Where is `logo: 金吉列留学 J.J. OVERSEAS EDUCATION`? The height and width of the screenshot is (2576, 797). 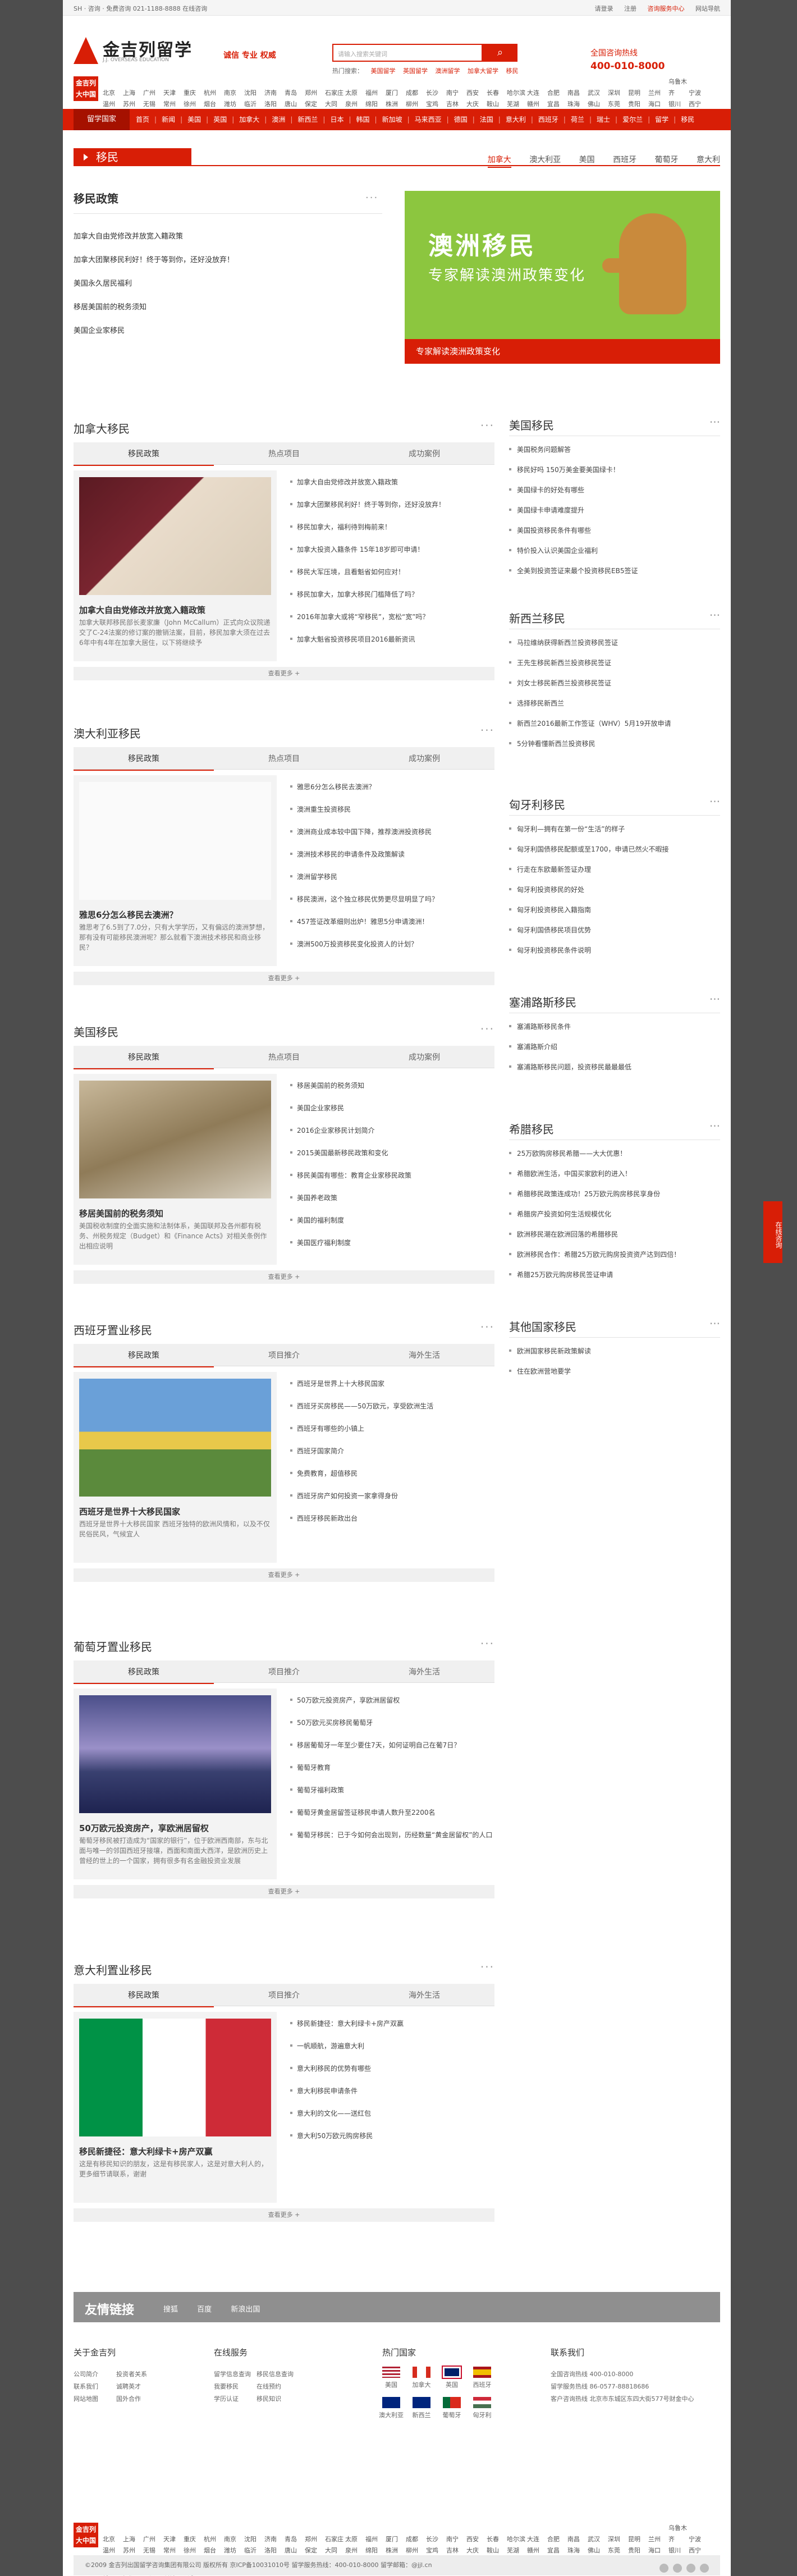 logo: 金吉列留学 J.J. OVERSEAS EDUCATION is located at coordinates (141, 51).